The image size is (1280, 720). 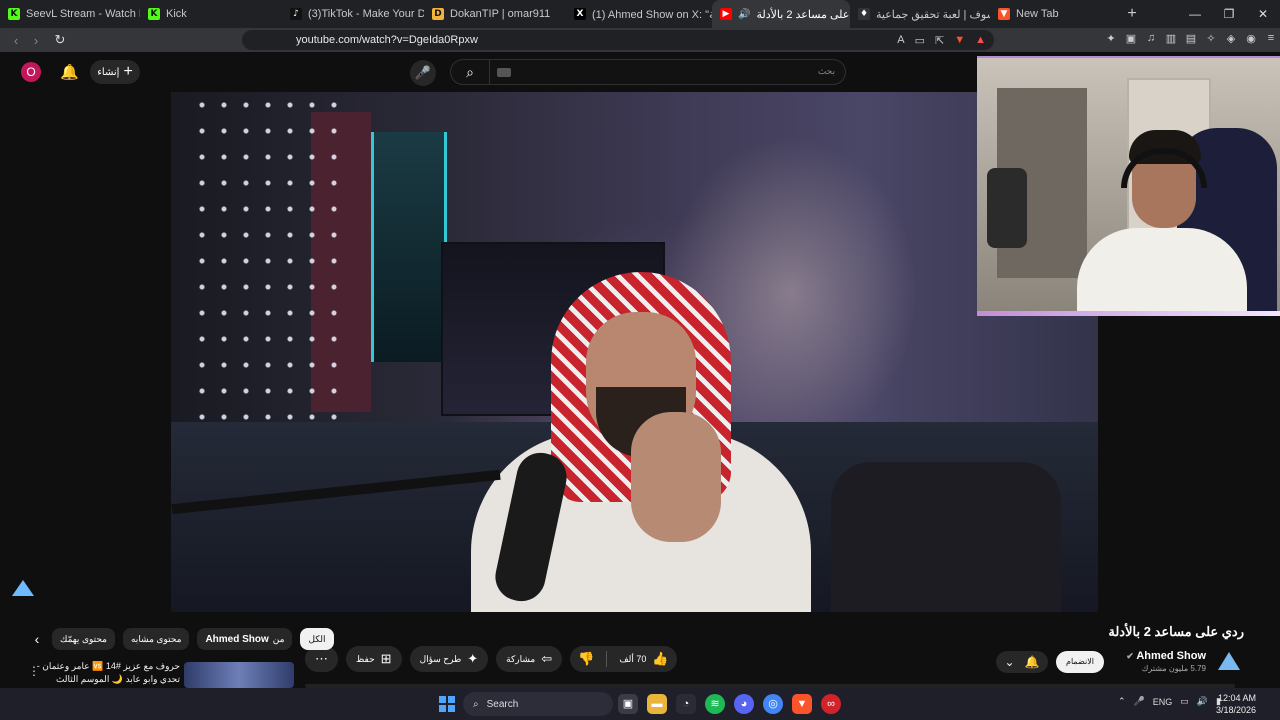 I want to click on extensions-icon: ✦, so click(x=1111, y=38).